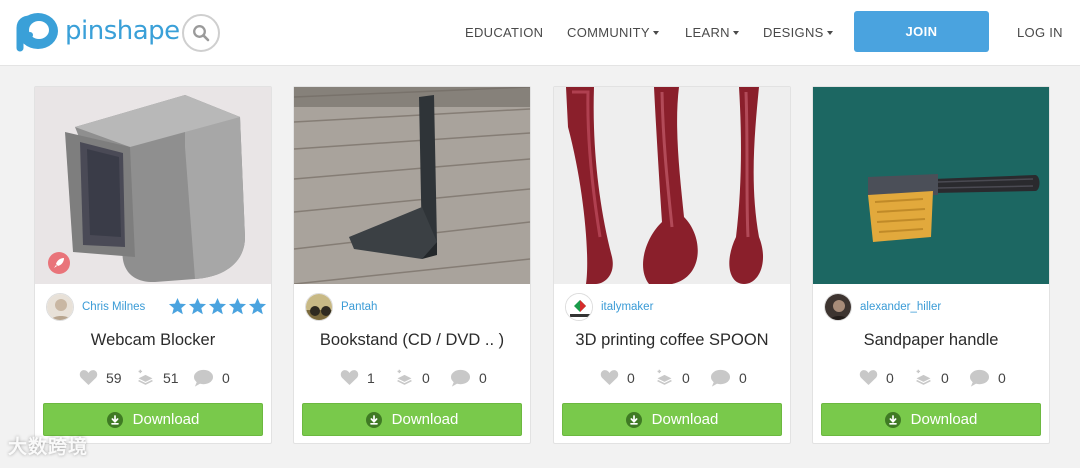 The height and width of the screenshot is (468, 1080). Describe the element at coordinates (921, 31) in the screenshot. I see `join-button: JOIN` at that location.